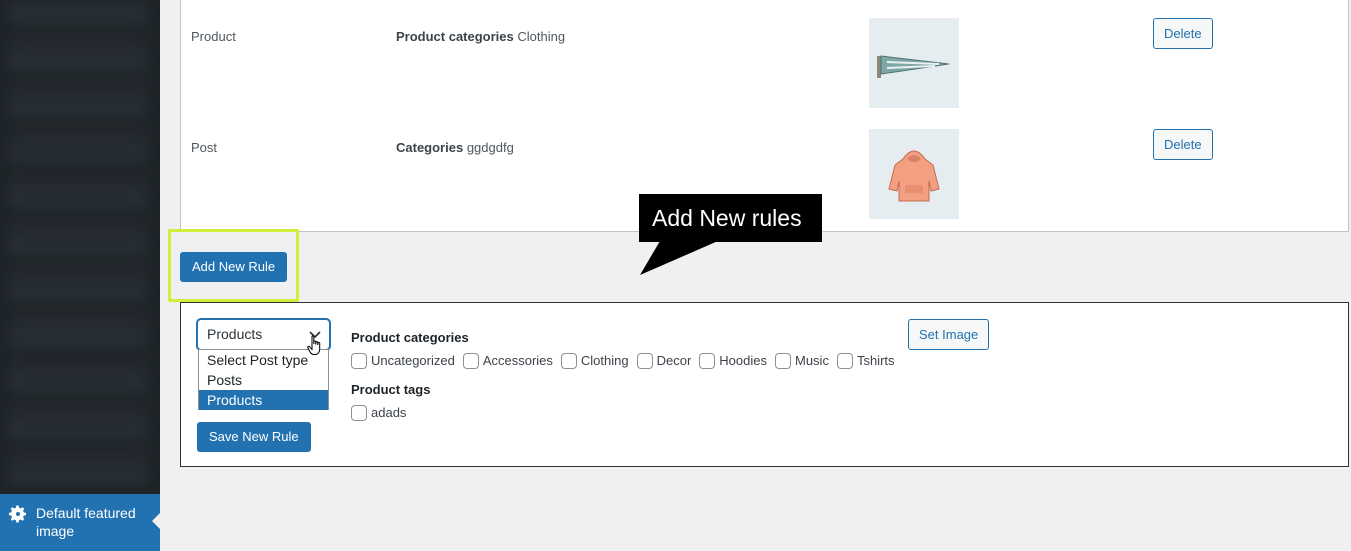 This screenshot has height=551, width=1351. I want to click on checkbox-item: adads, so click(378, 412).